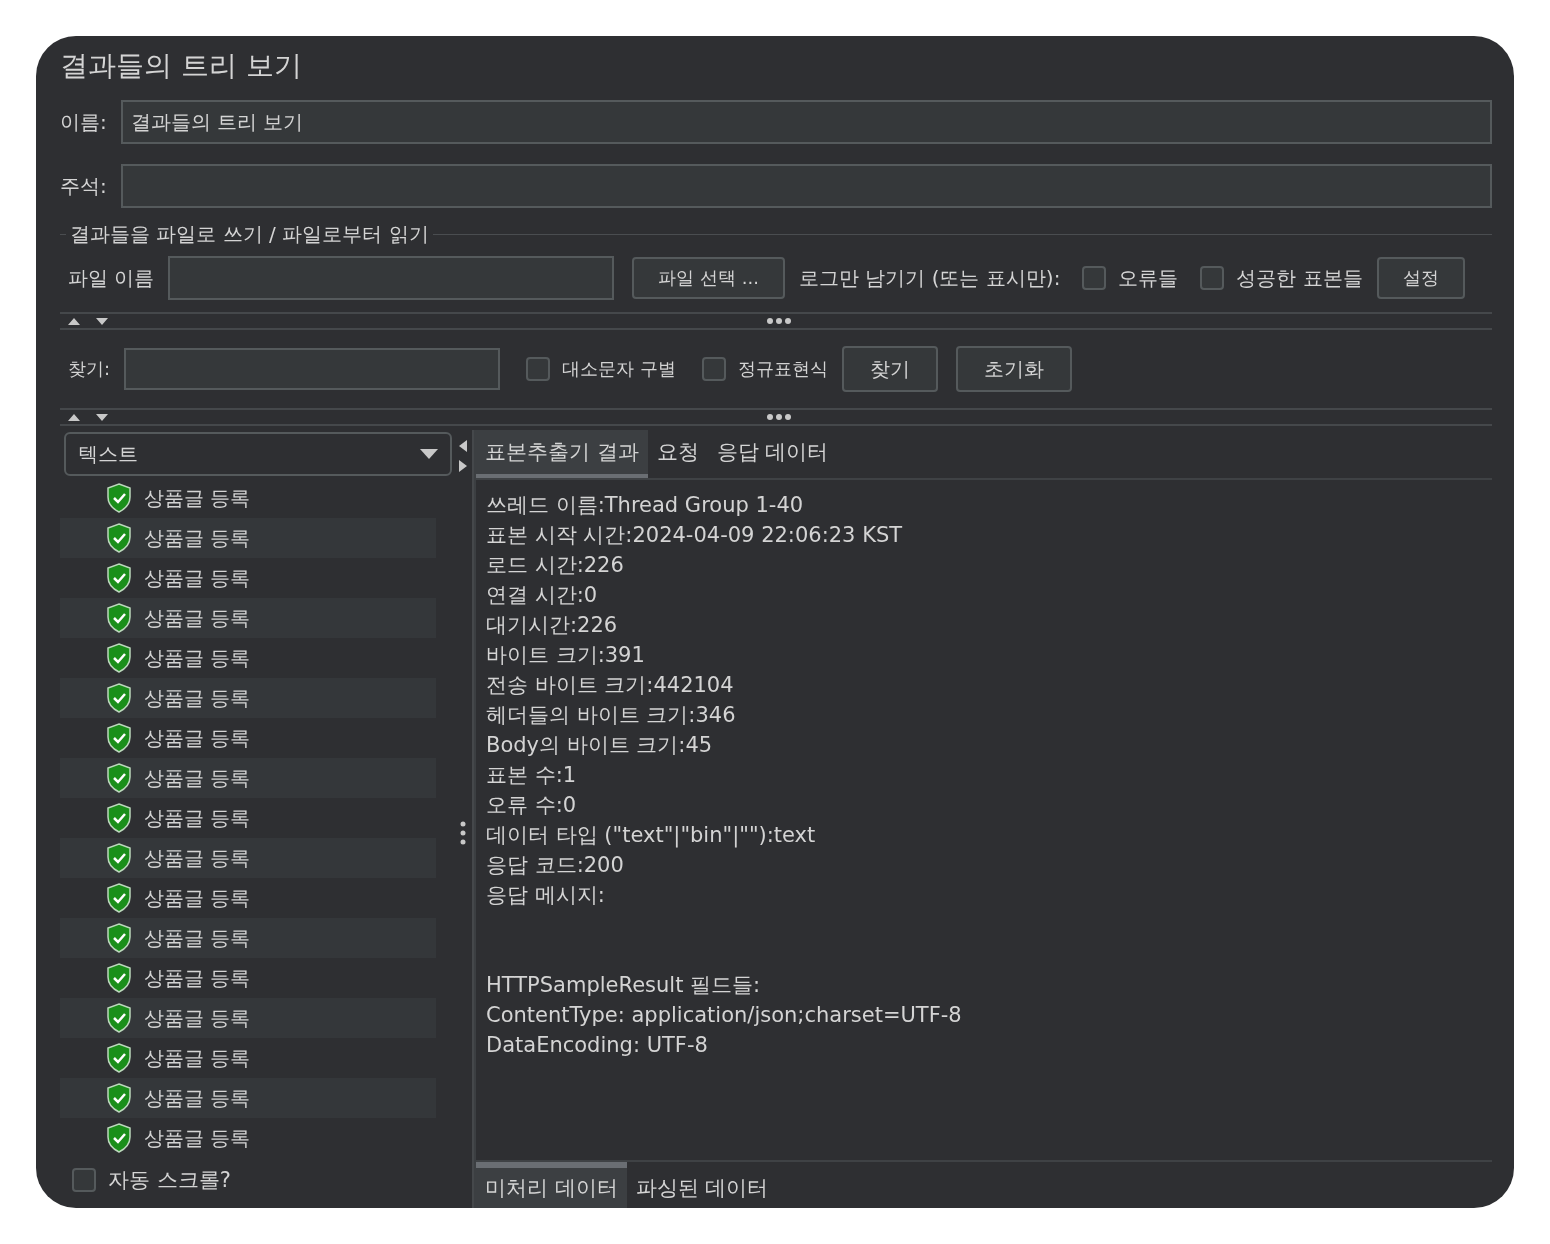  Describe the element at coordinates (552, 625) in the screenshot. I see `result-line: 대기시간:226` at that location.